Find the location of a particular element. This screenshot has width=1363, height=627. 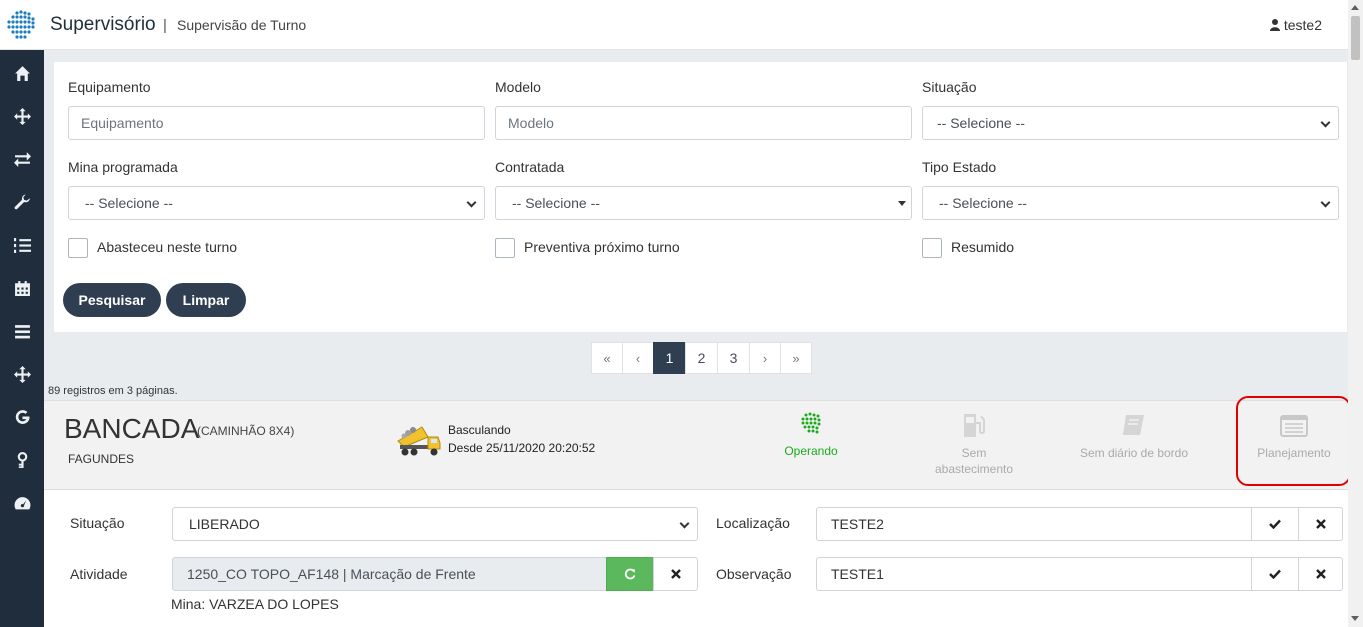

page-2-button: 2 is located at coordinates (701, 358).